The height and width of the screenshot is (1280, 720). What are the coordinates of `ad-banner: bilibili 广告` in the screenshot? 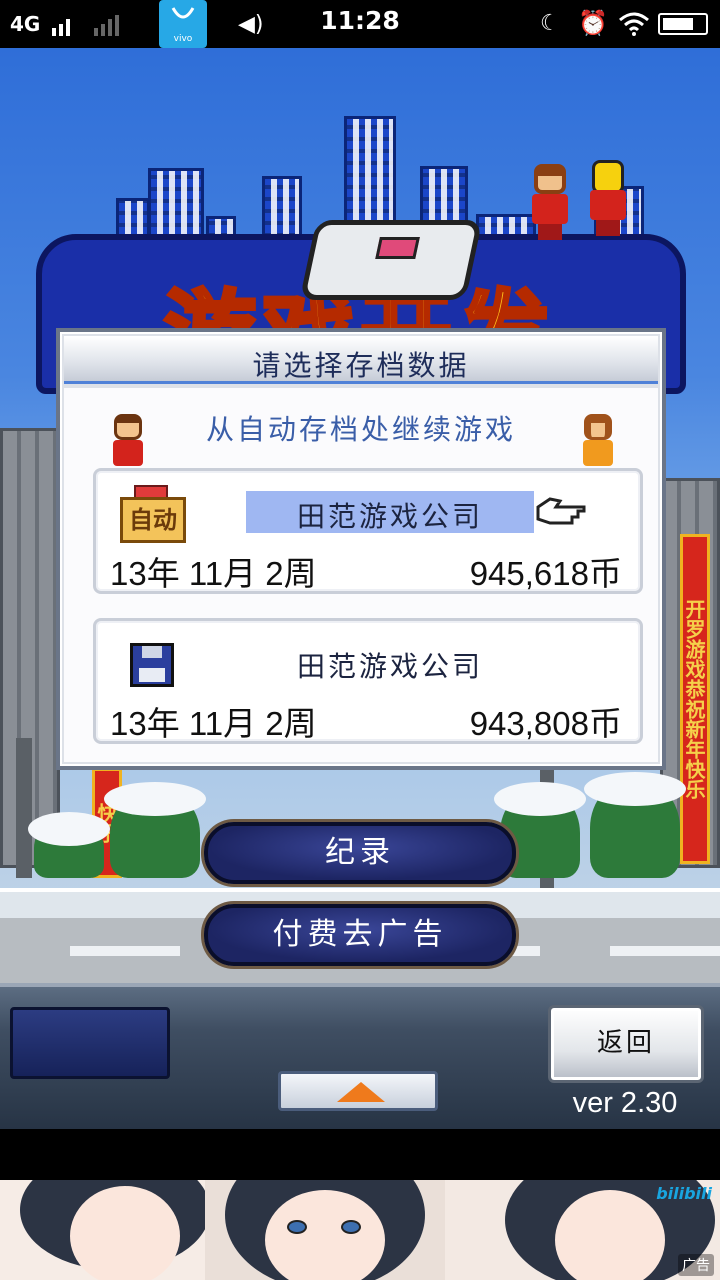 It's located at (360, 1230).